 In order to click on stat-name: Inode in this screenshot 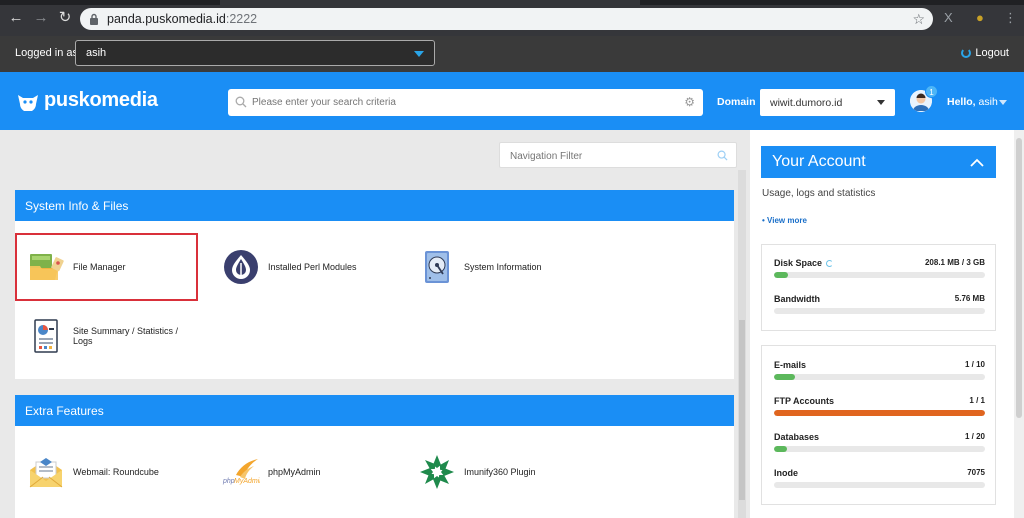, I will do `click(786, 473)`.